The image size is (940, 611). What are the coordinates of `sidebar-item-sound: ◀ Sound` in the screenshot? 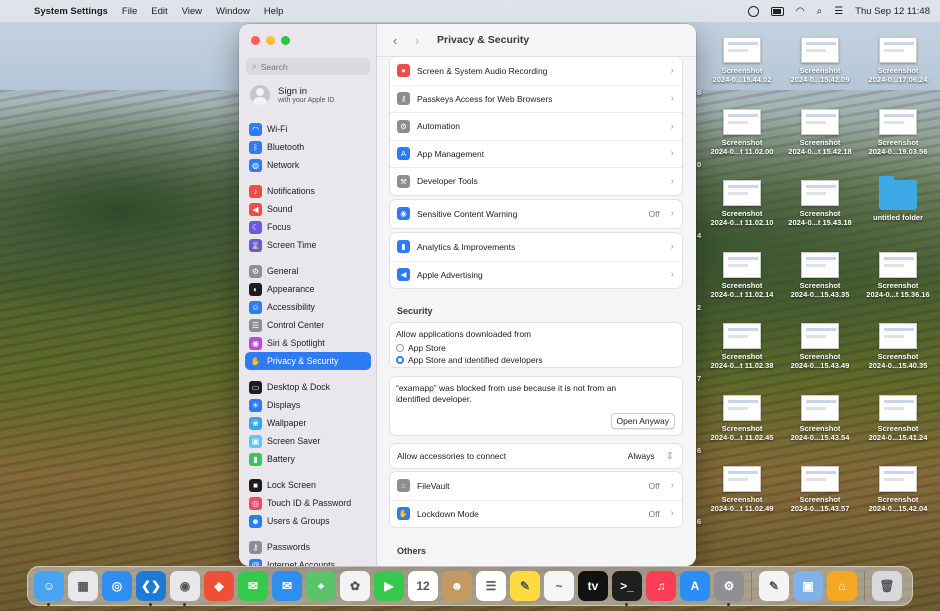 It's located at (308, 209).